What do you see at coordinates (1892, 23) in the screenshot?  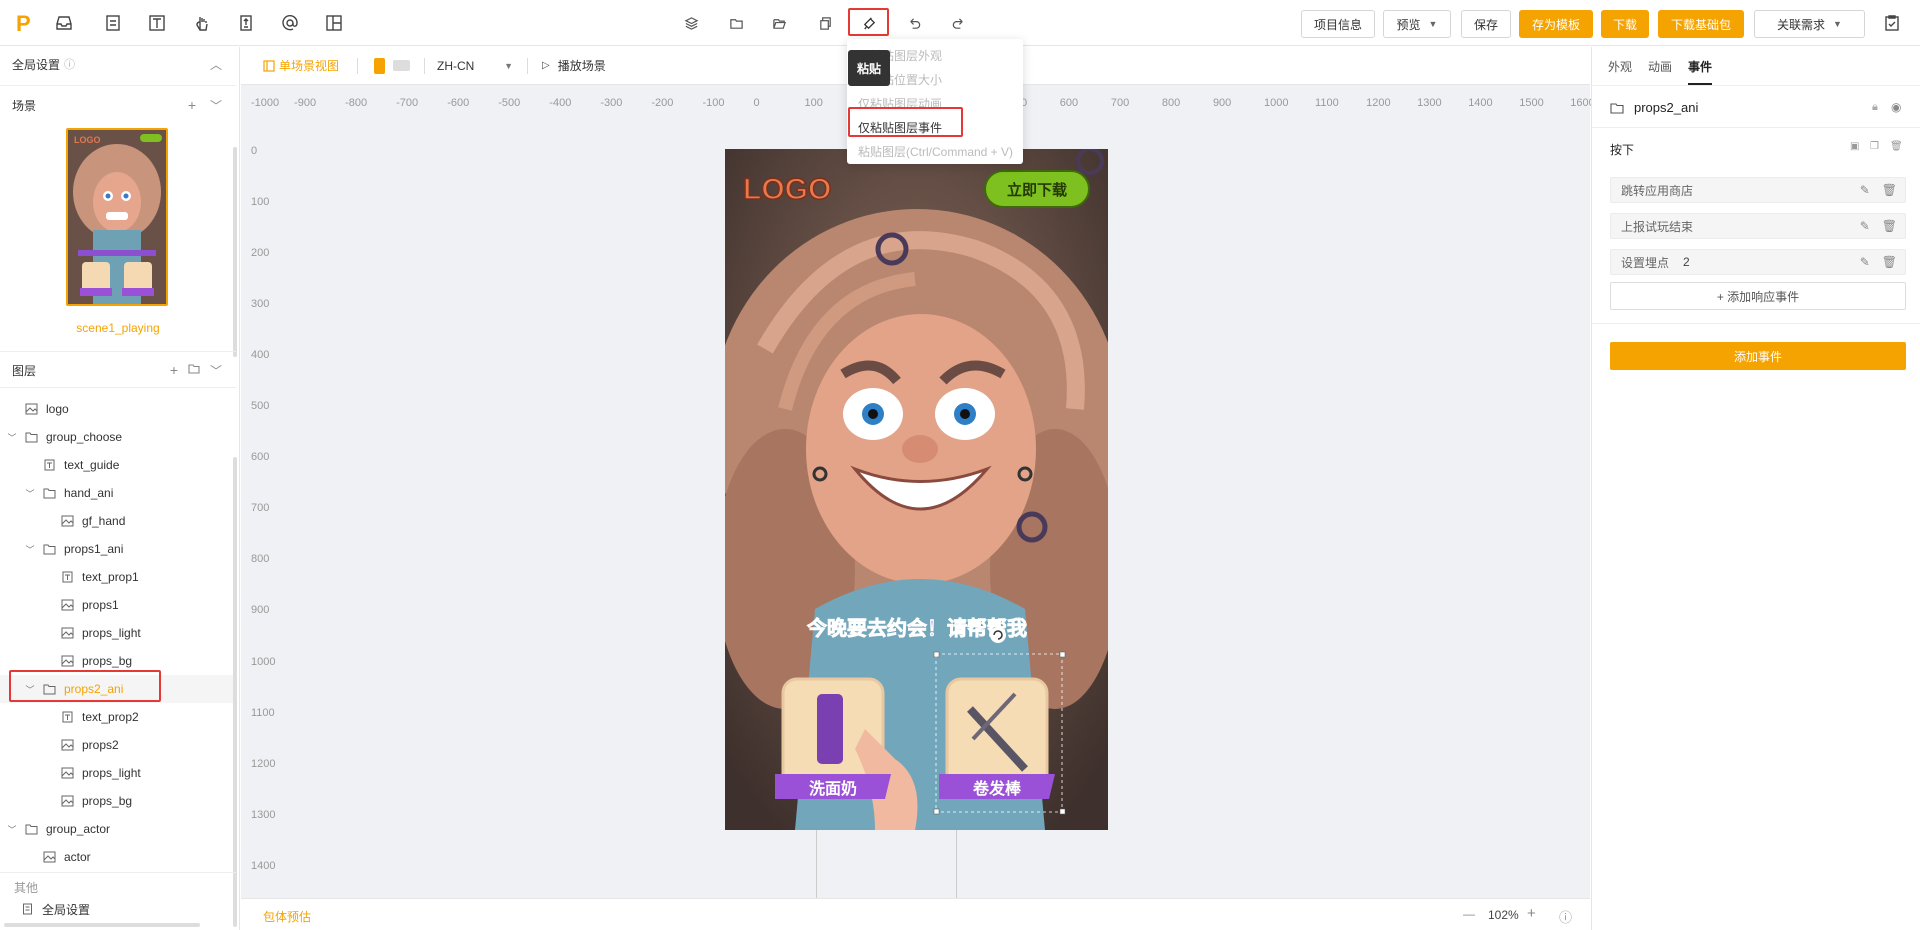 I see `clipboard-check-icon` at bounding box center [1892, 23].